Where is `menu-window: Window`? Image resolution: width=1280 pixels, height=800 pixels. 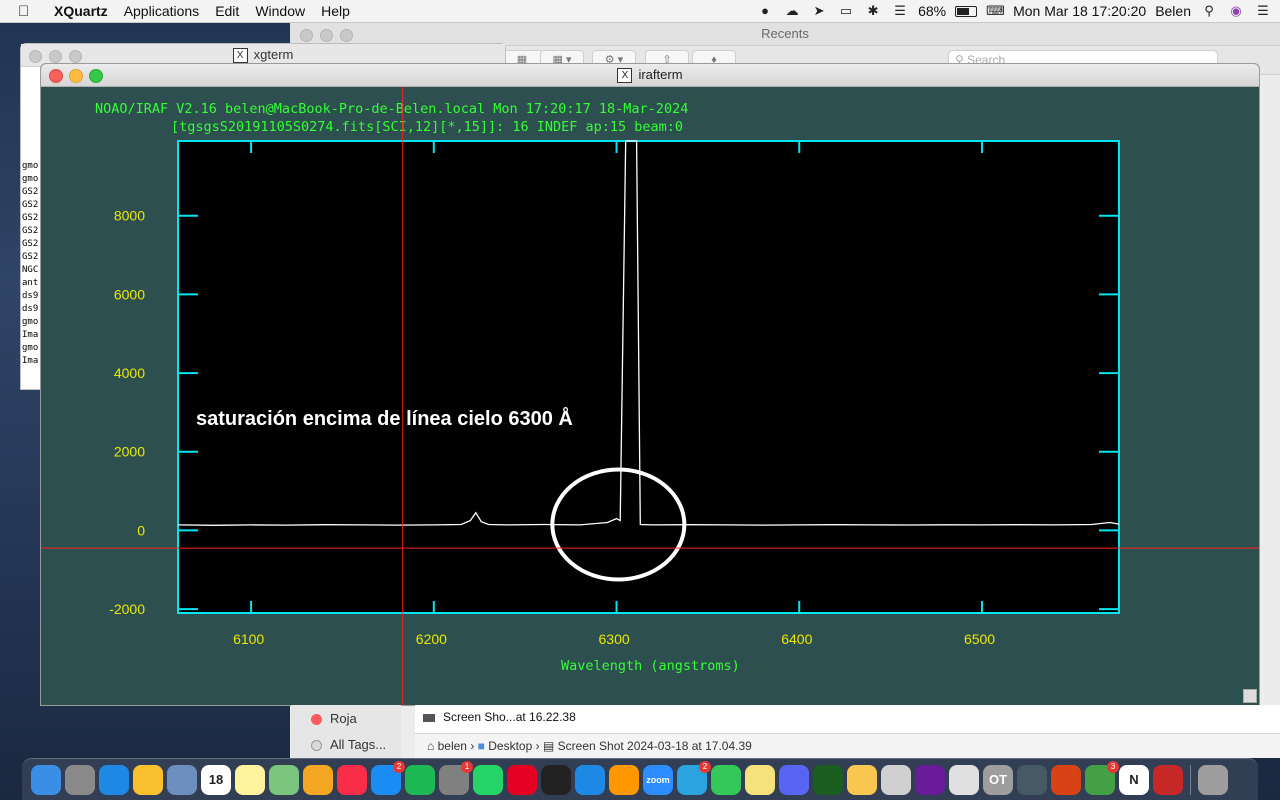 menu-window: Window is located at coordinates (280, 11).